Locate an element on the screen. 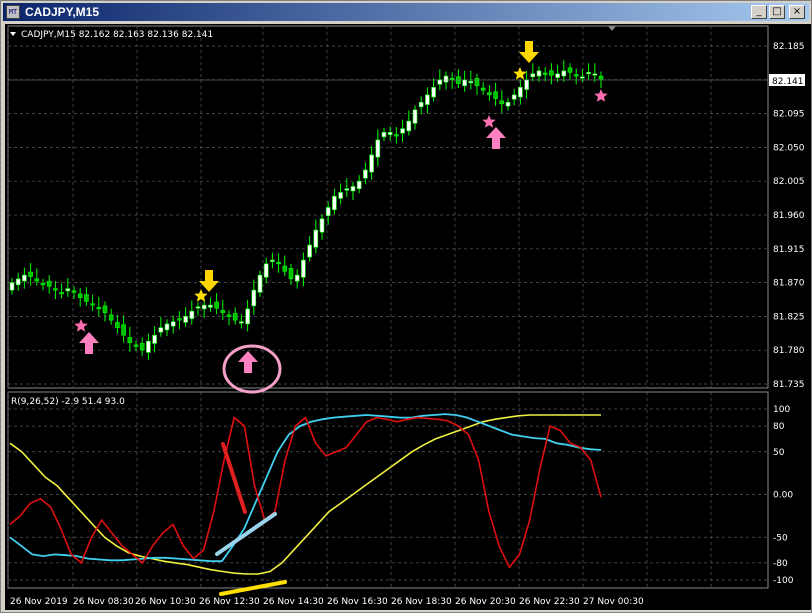 This screenshot has width=812, height=613. price-tick-label: 81.780 is located at coordinates (789, 351).